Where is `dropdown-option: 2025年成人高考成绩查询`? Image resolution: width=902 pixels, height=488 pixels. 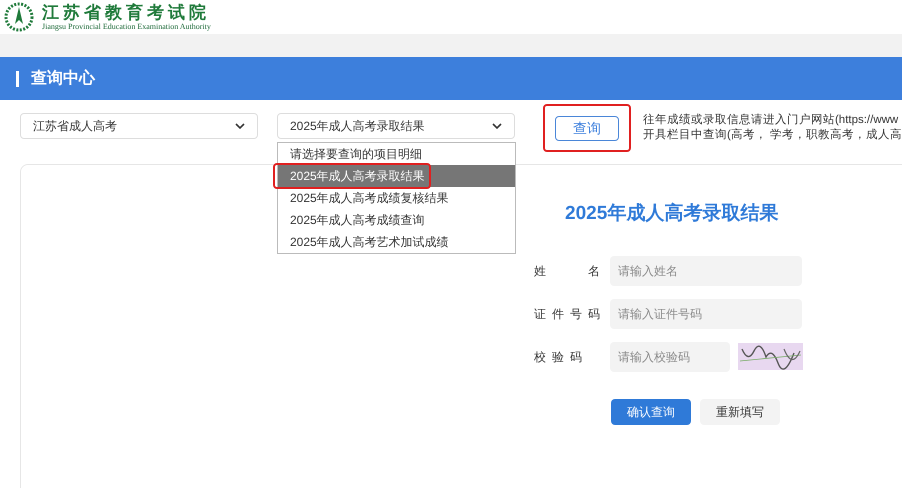 dropdown-option: 2025年成人高考成绩查询 is located at coordinates (396, 220).